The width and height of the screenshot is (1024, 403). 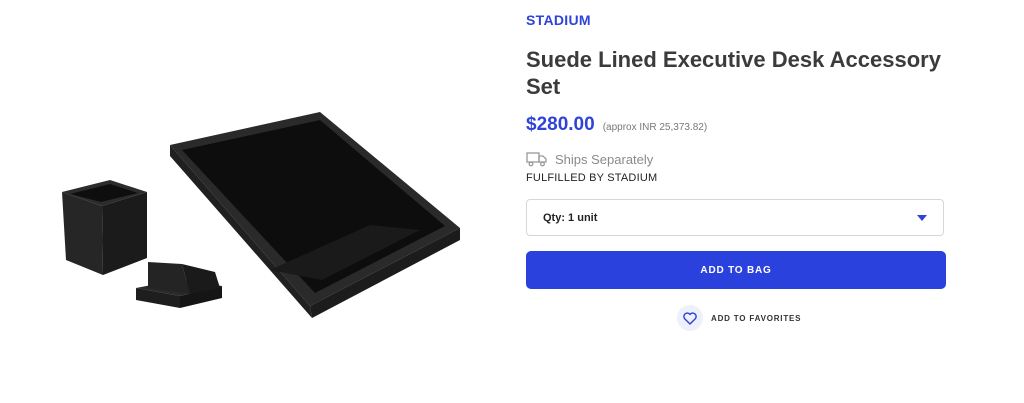 What do you see at coordinates (756, 318) in the screenshot?
I see `add-to-favorites-label: ADD TO FAVORITES` at bounding box center [756, 318].